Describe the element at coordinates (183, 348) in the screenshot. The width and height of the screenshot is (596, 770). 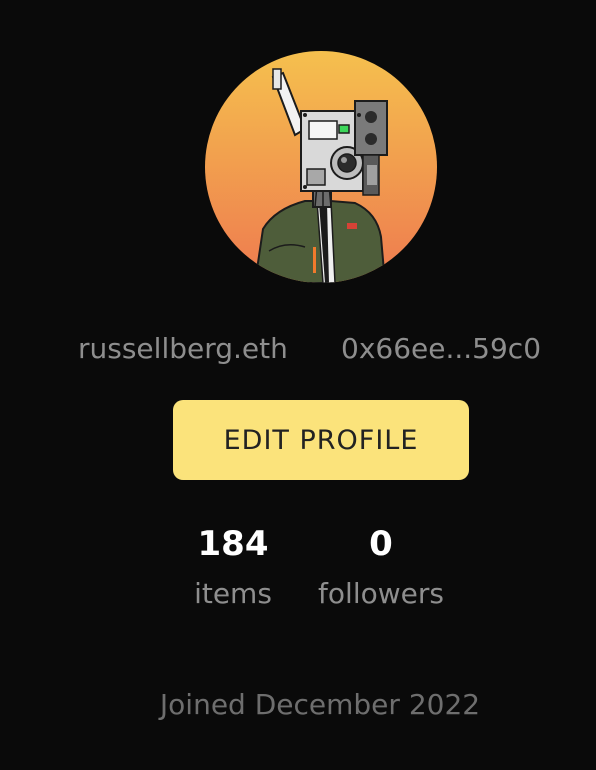
I see `ens-name: russellberg.eth` at that location.